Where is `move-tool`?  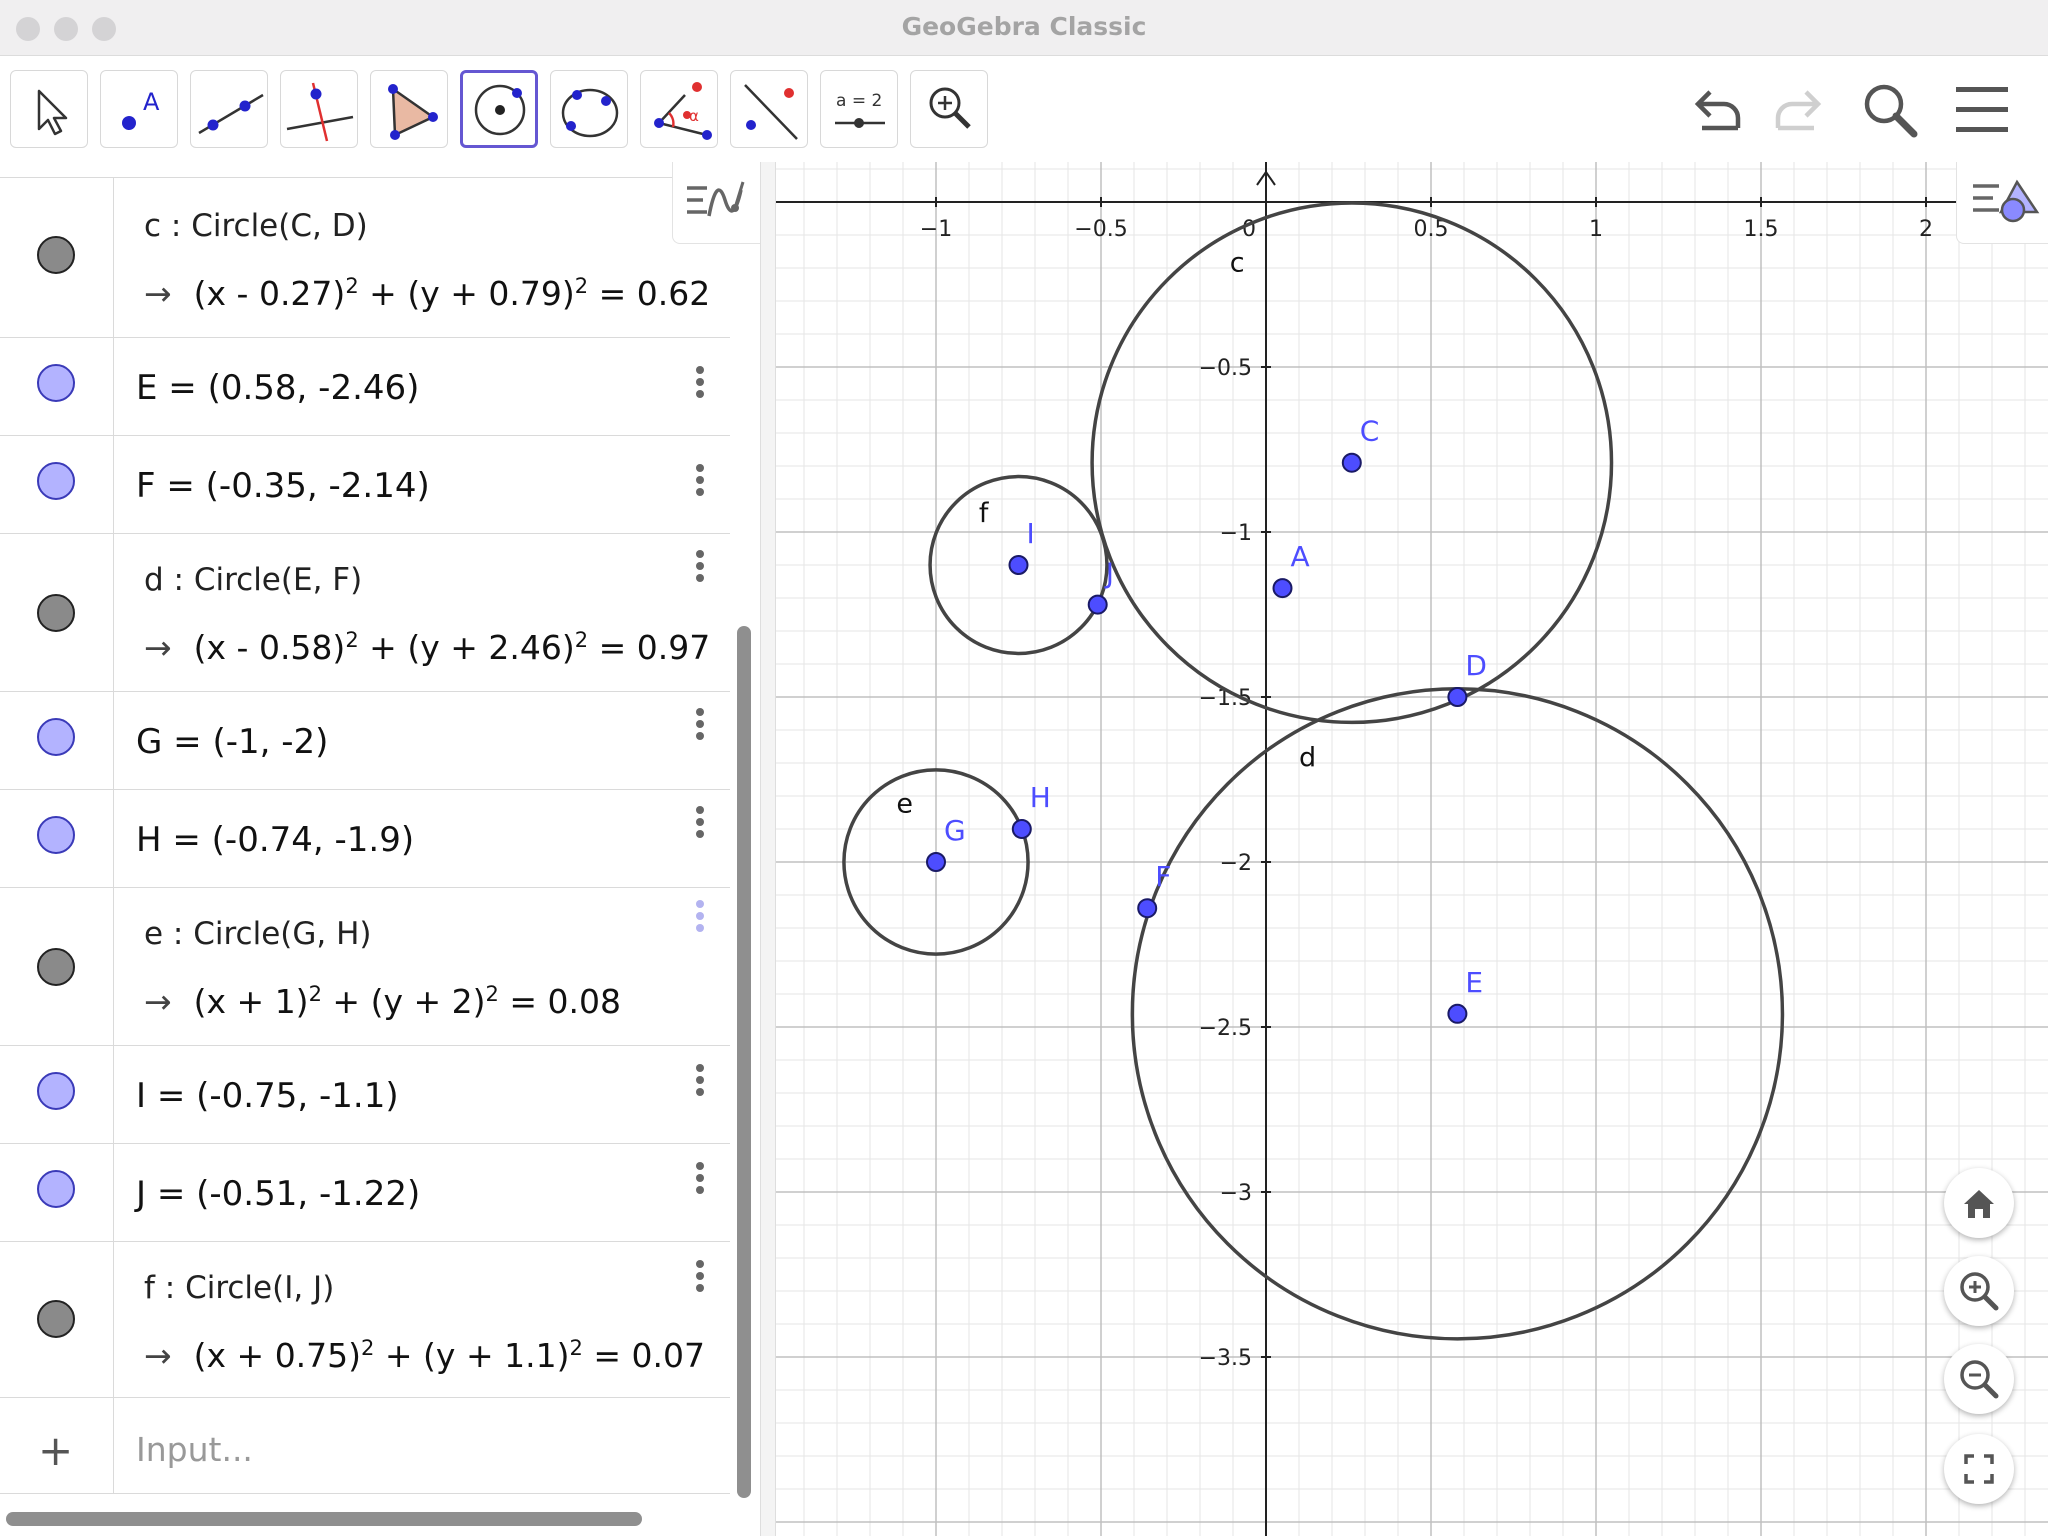 move-tool is located at coordinates (49, 109).